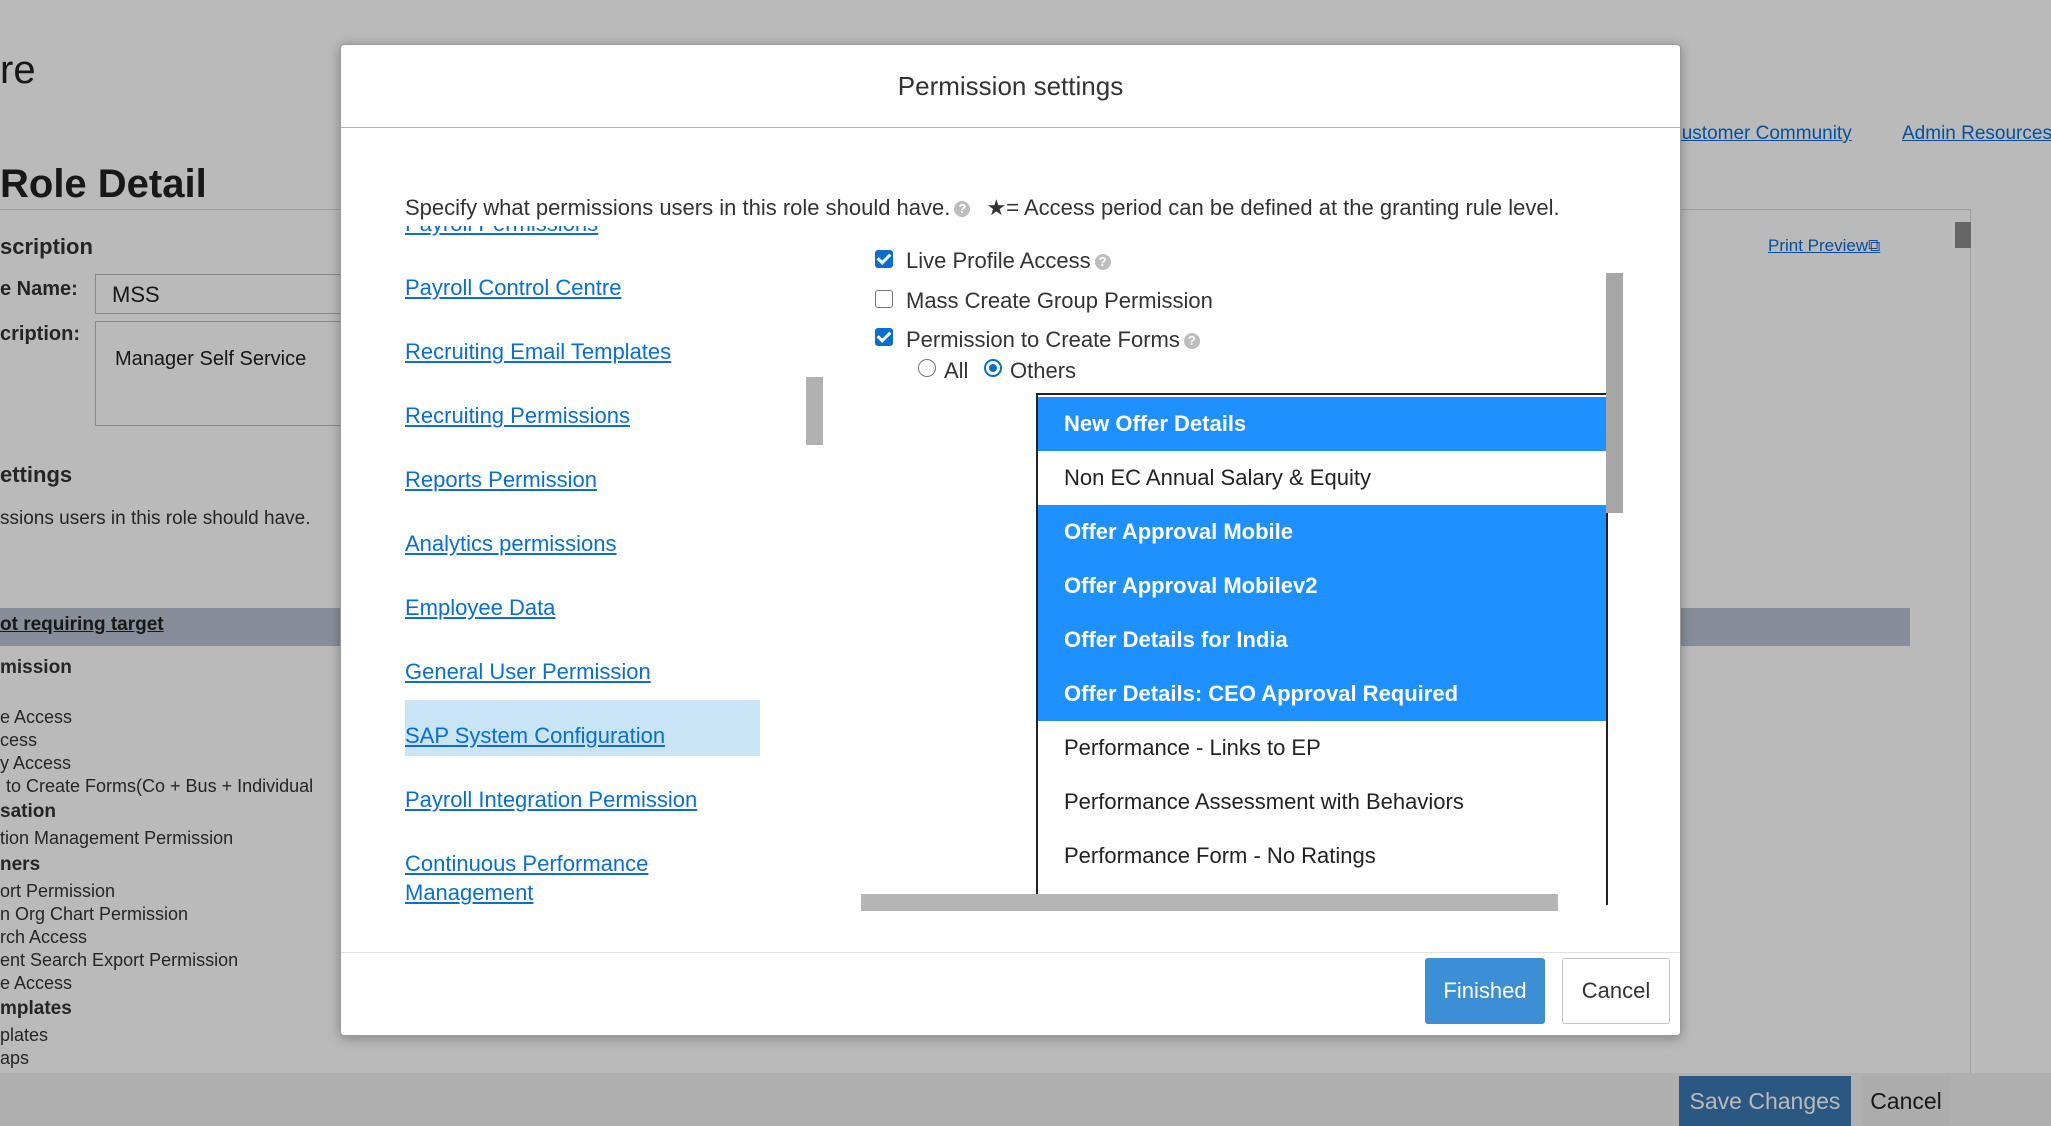  What do you see at coordinates (582, 246) in the screenshot?
I see `nav-item-payroll-permissions: Payroll Permissions` at bounding box center [582, 246].